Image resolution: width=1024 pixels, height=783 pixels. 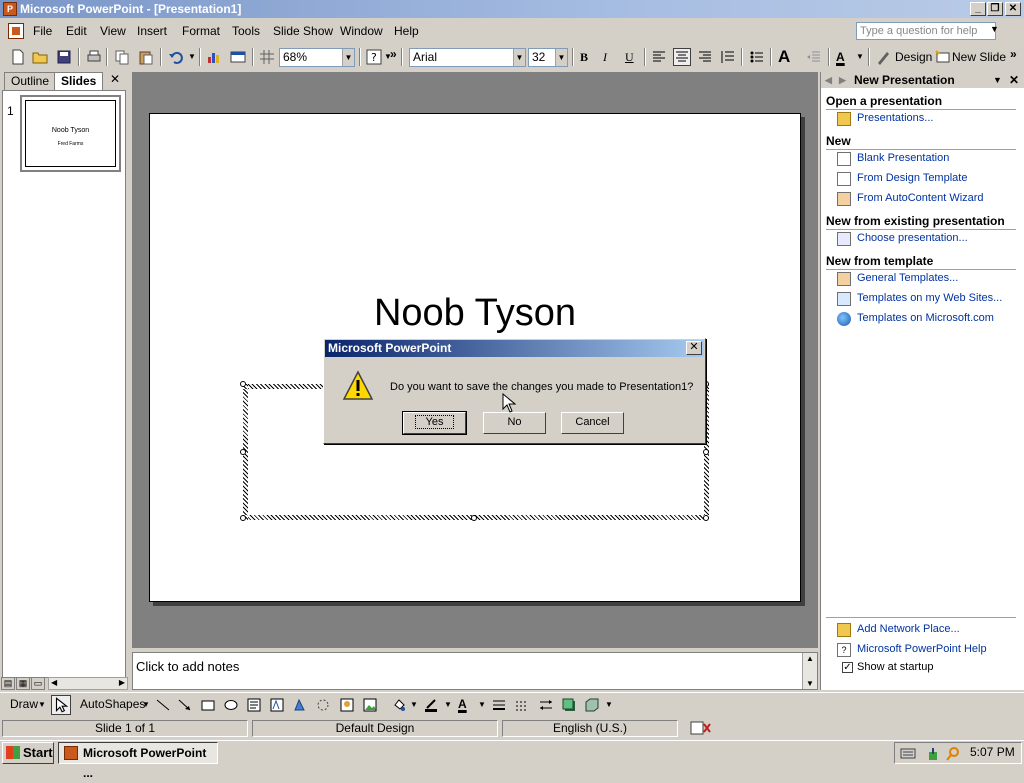 I want to click on line-style-icon, so click(x=499, y=705).